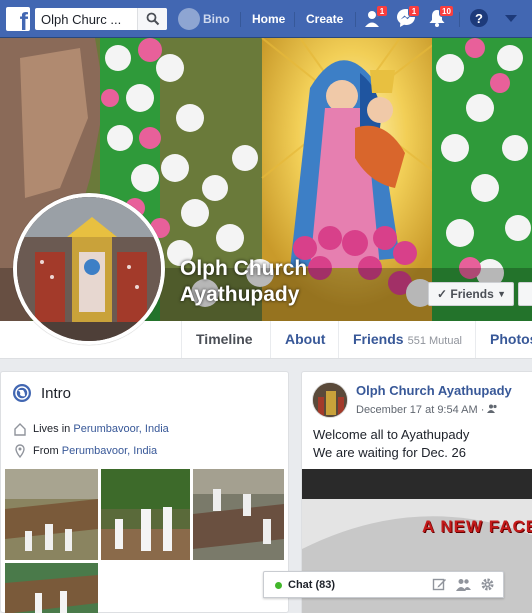 Image resolution: width=532 pixels, height=613 pixels. Describe the element at coordinates (120, 429) in the screenshot. I see `lives-in-link: Perumbavoor, India` at that location.